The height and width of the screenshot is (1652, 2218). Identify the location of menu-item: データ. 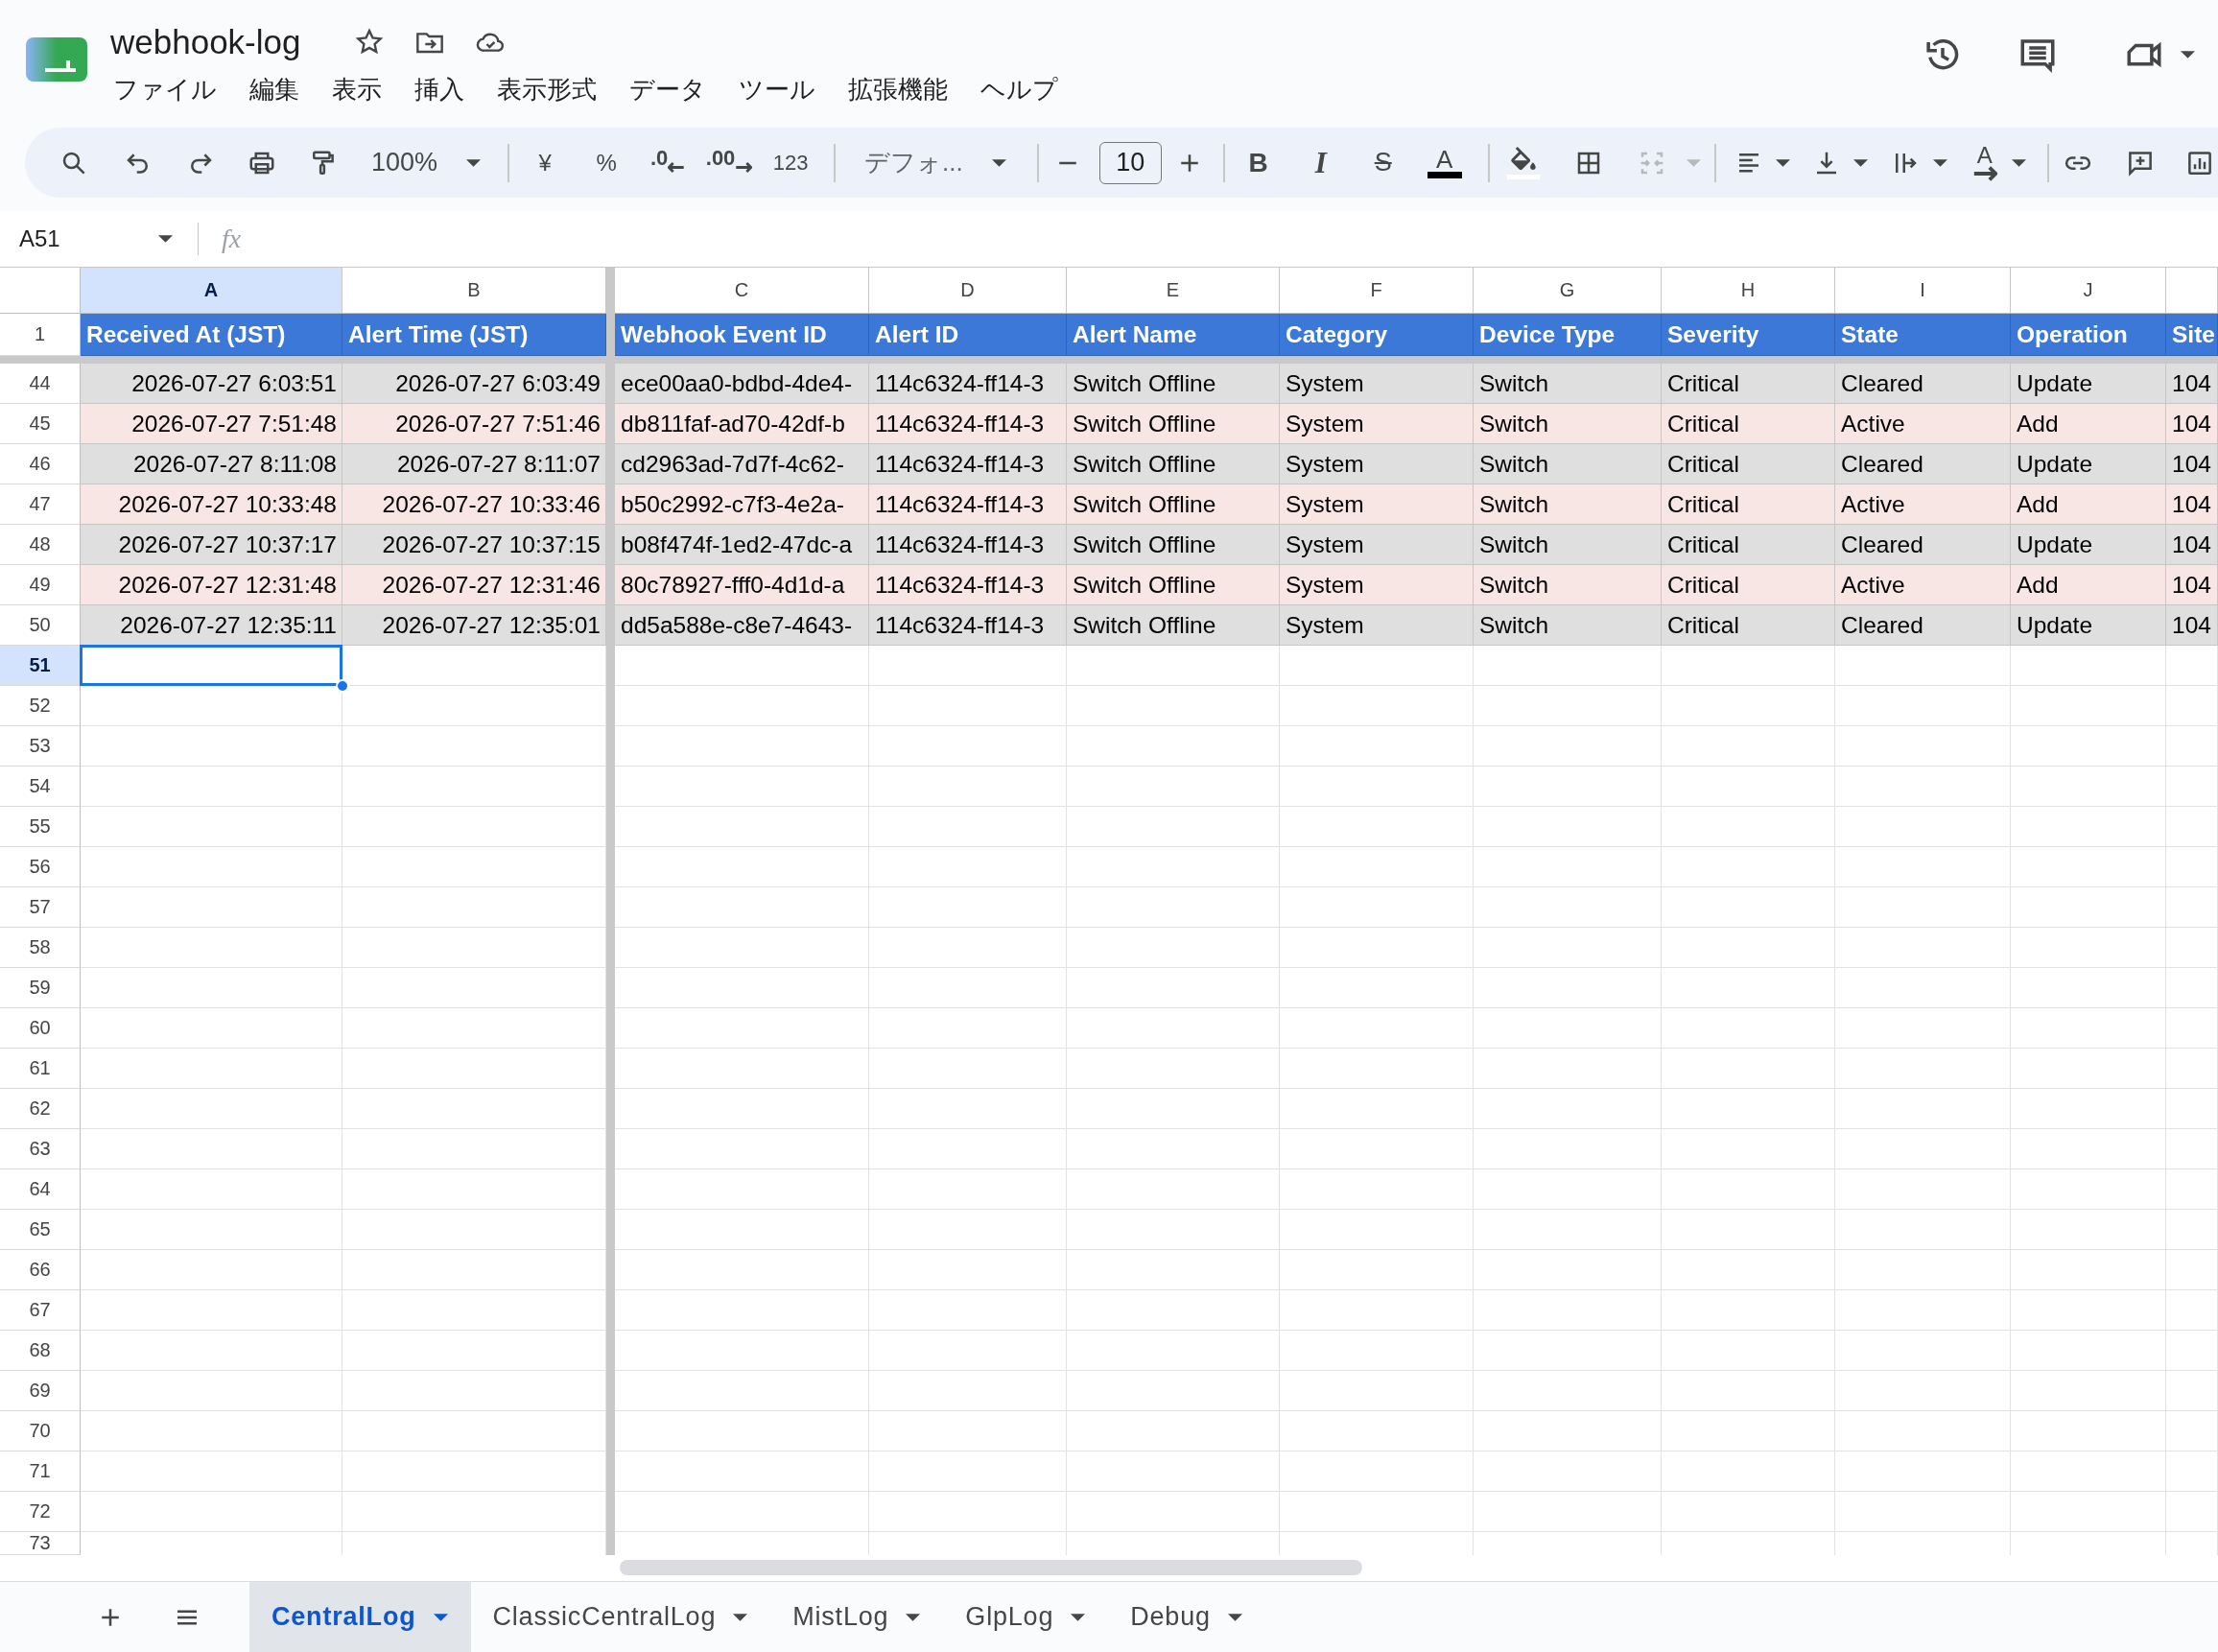
(667, 89).